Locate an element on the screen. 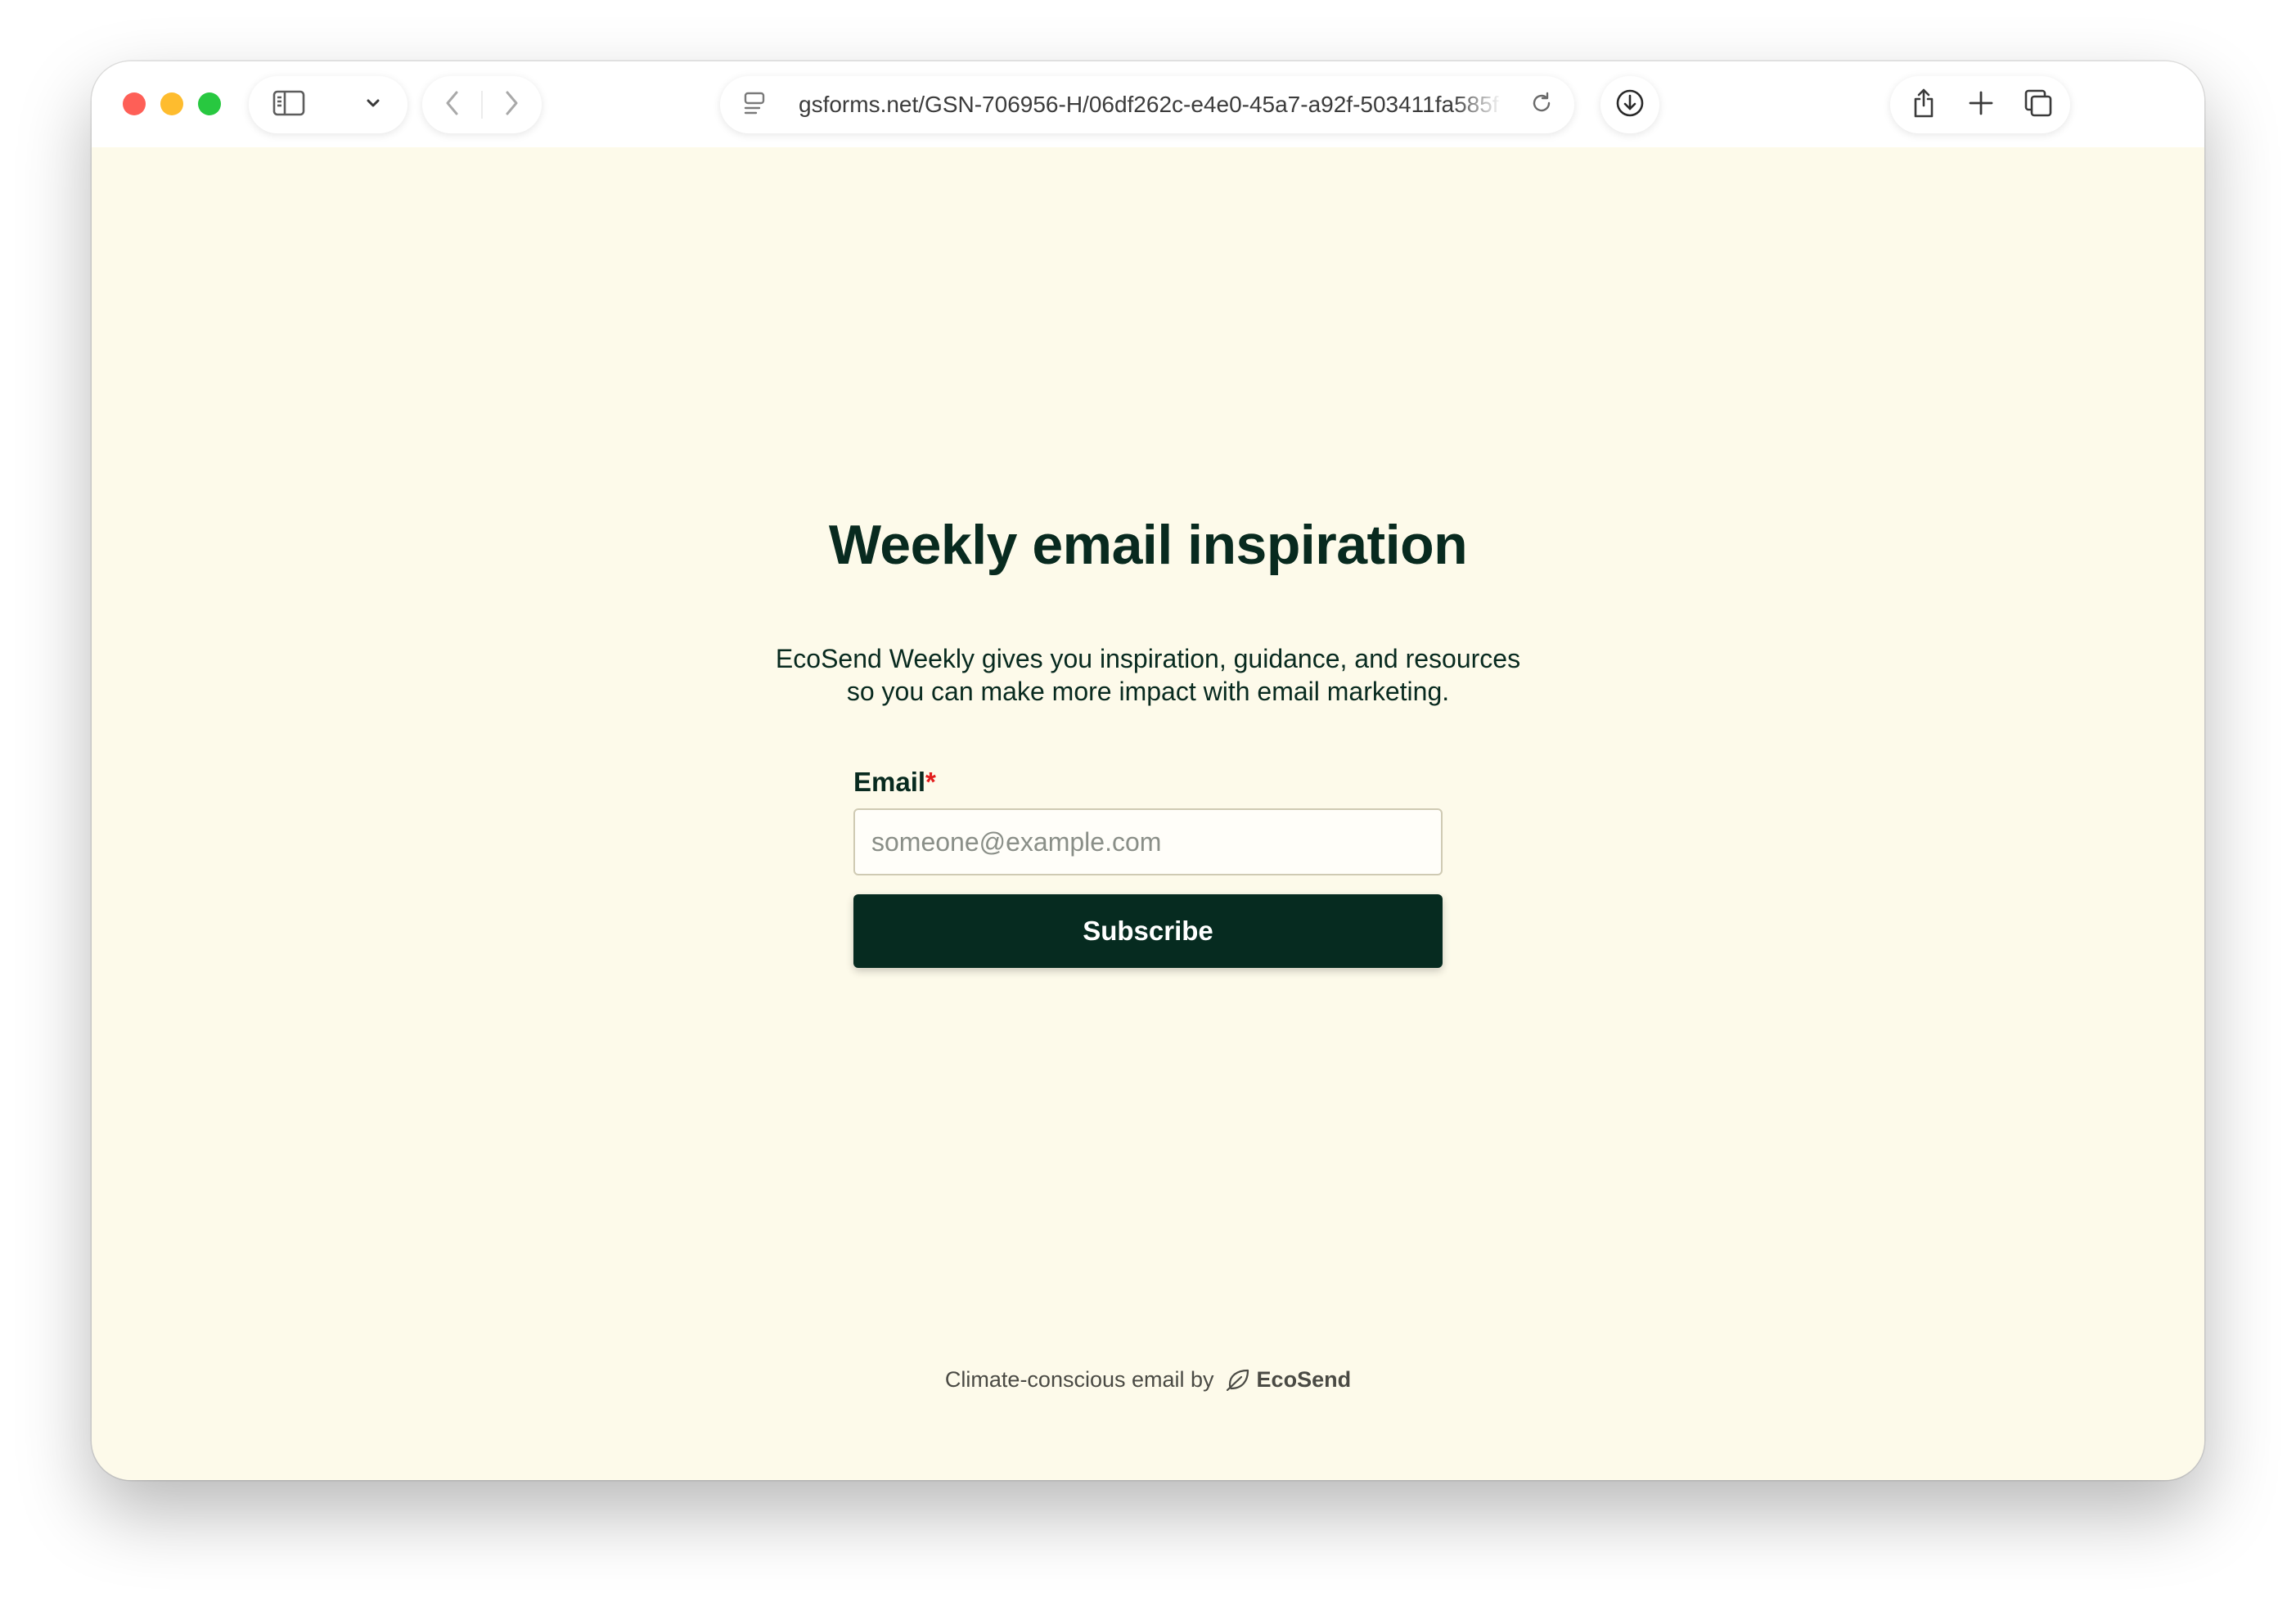 This screenshot has height=1602, width=2296. downloads-button is located at coordinates (1629, 105).